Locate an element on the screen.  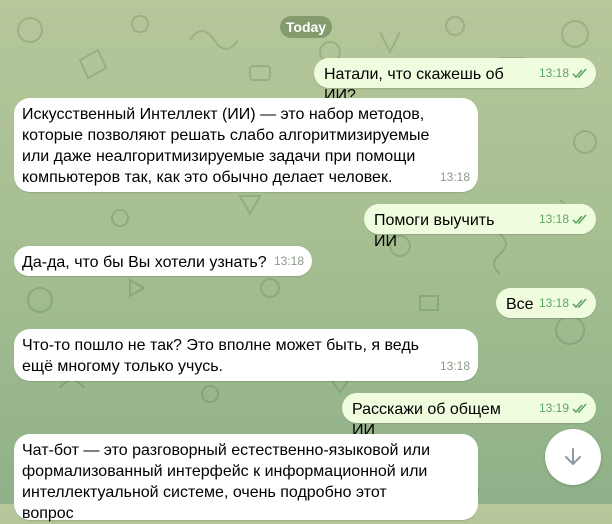
arrow-down-icon is located at coordinates (573, 456).